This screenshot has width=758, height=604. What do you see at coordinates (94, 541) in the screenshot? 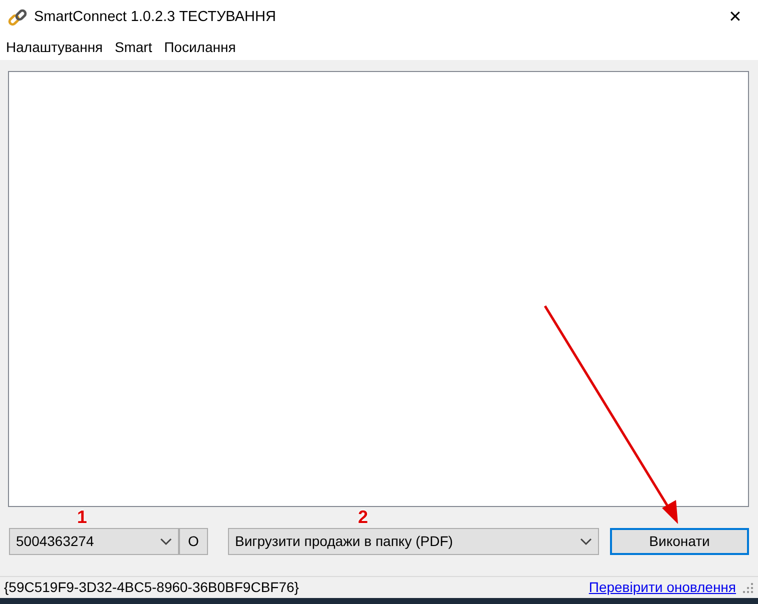
I see `account-dropdown: 5004363274` at bounding box center [94, 541].